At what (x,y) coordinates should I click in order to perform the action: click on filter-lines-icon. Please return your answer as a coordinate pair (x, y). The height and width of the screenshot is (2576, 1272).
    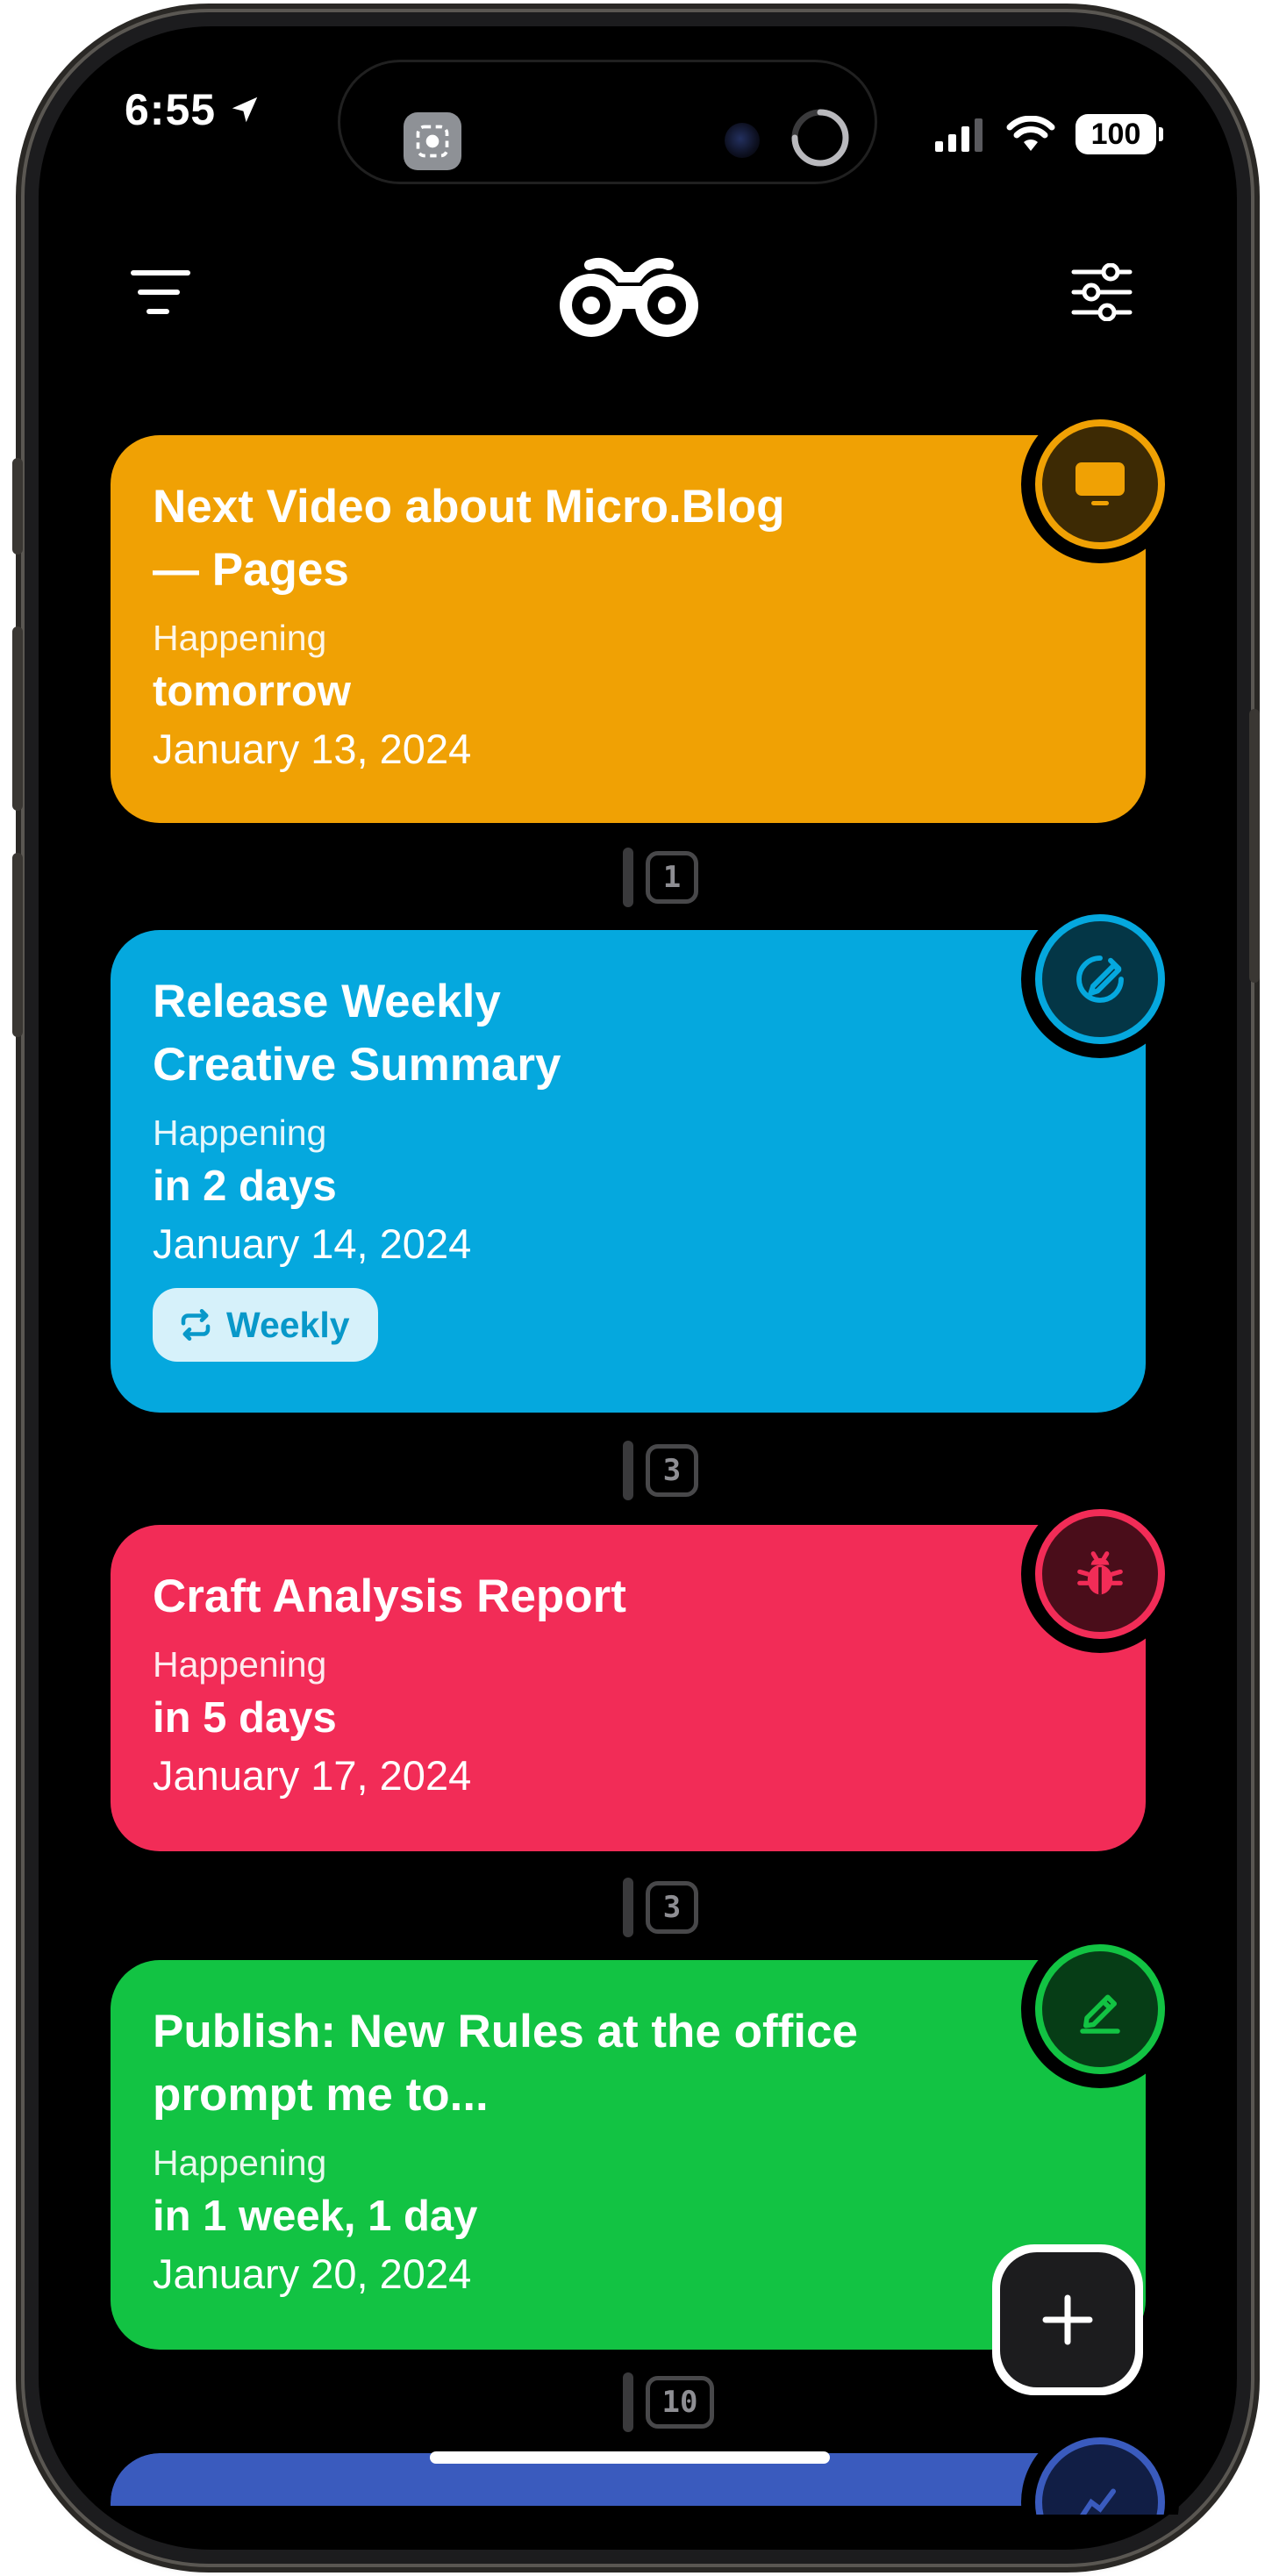
    Looking at the image, I should click on (160, 292).